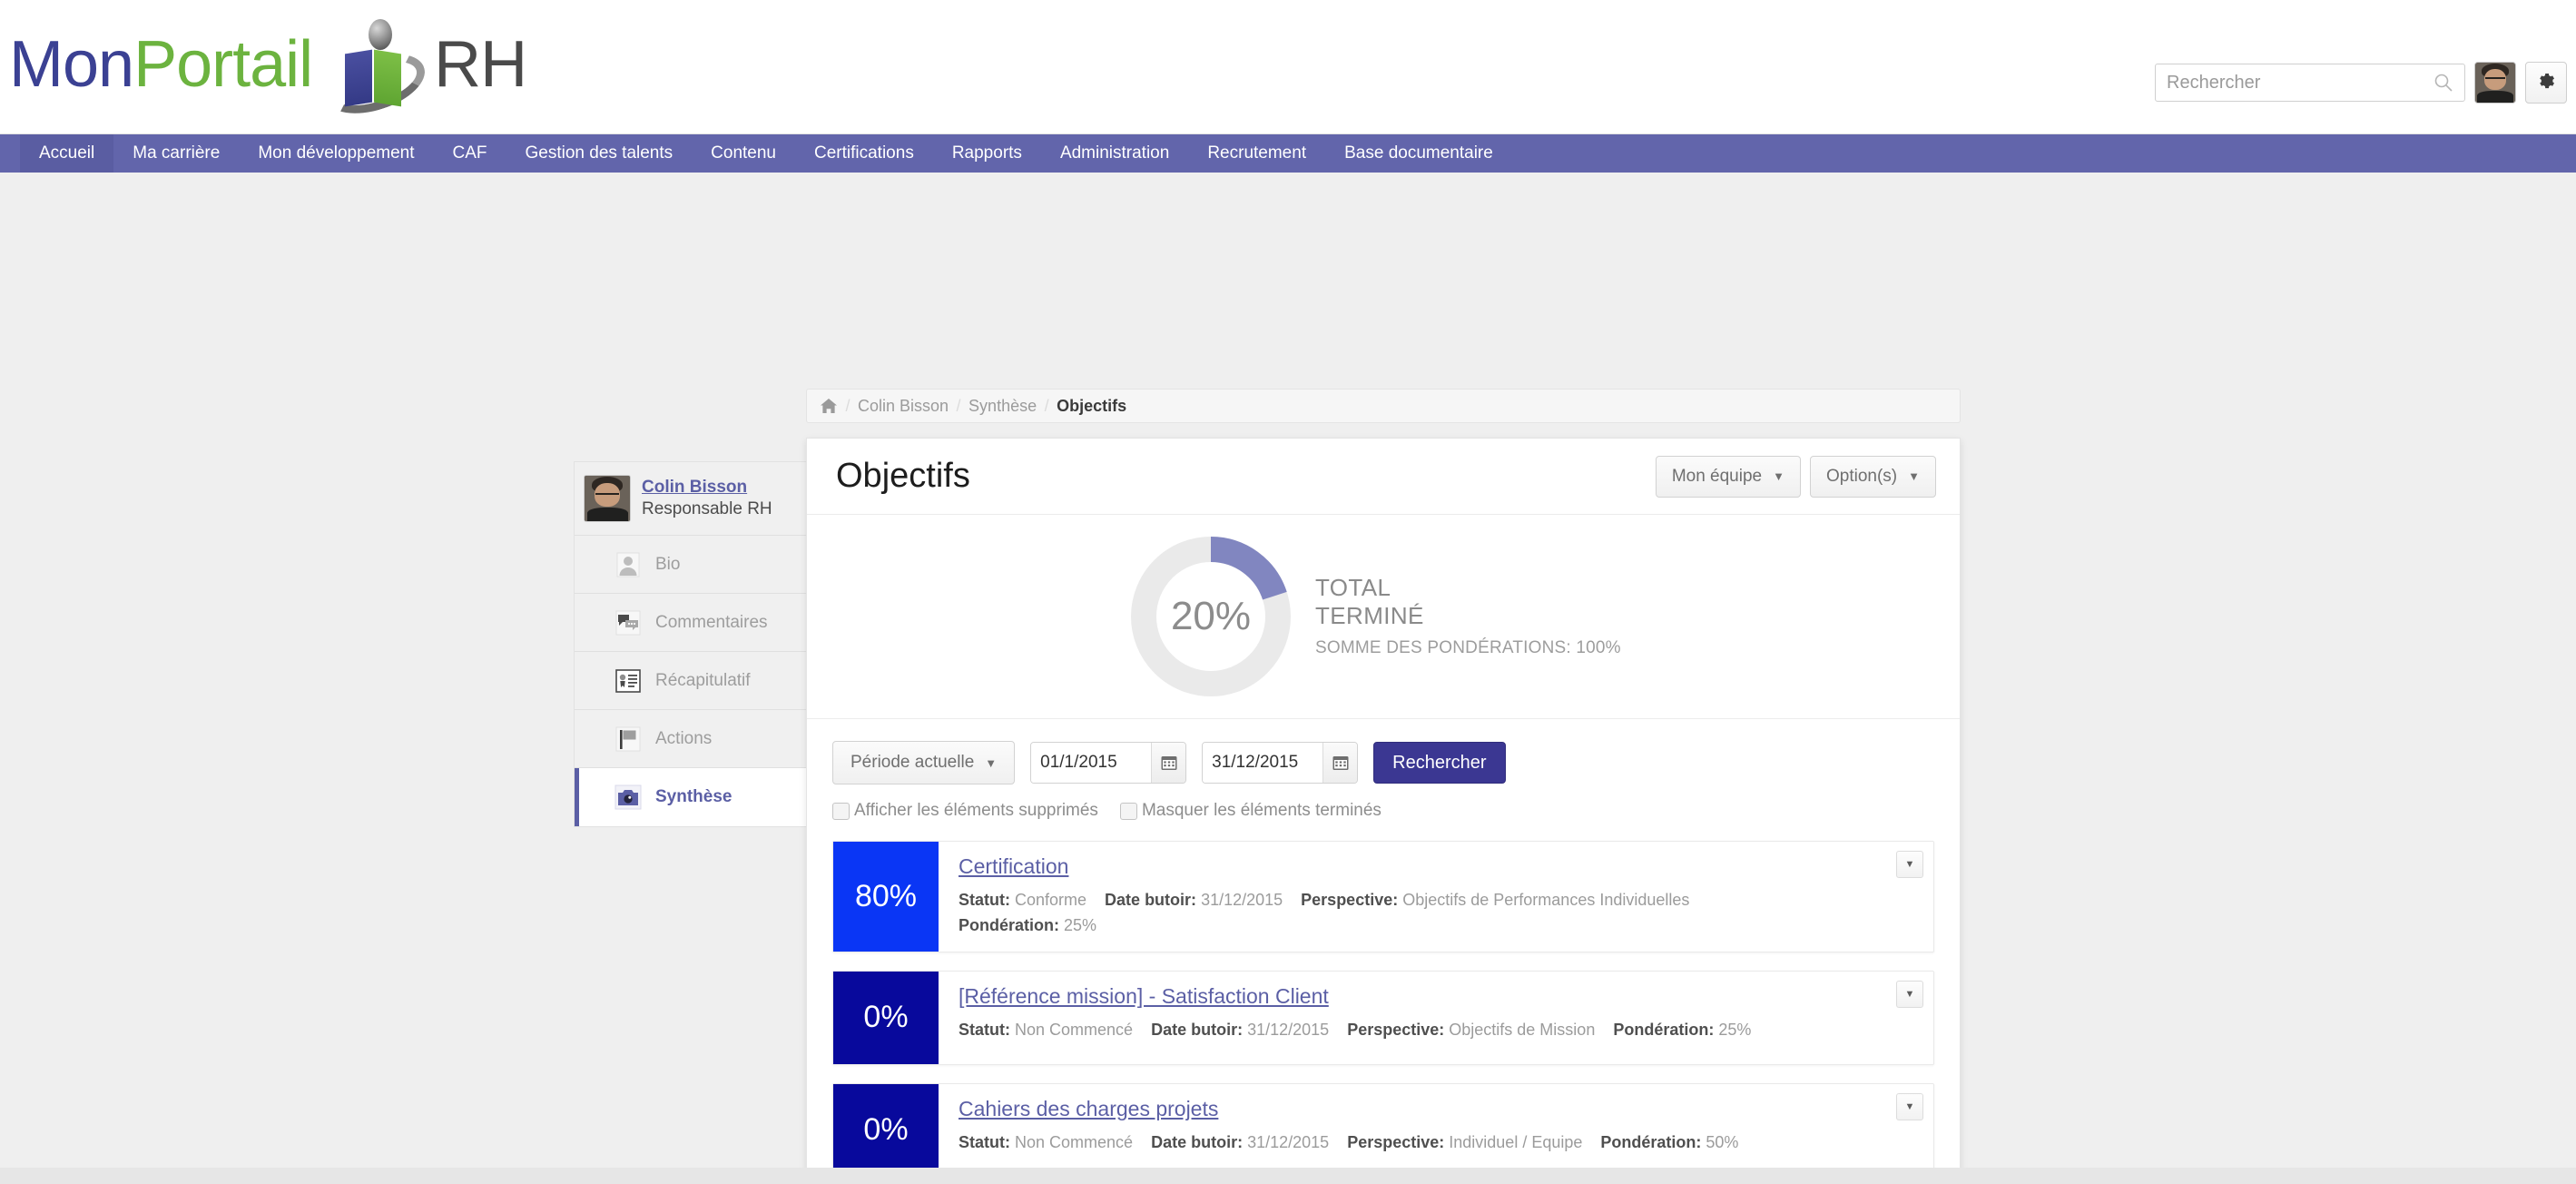 The width and height of the screenshot is (2576, 1184). What do you see at coordinates (1051, 900) in the screenshot?
I see `objective-status-value: Conforme` at bounding box center [1051, 900].